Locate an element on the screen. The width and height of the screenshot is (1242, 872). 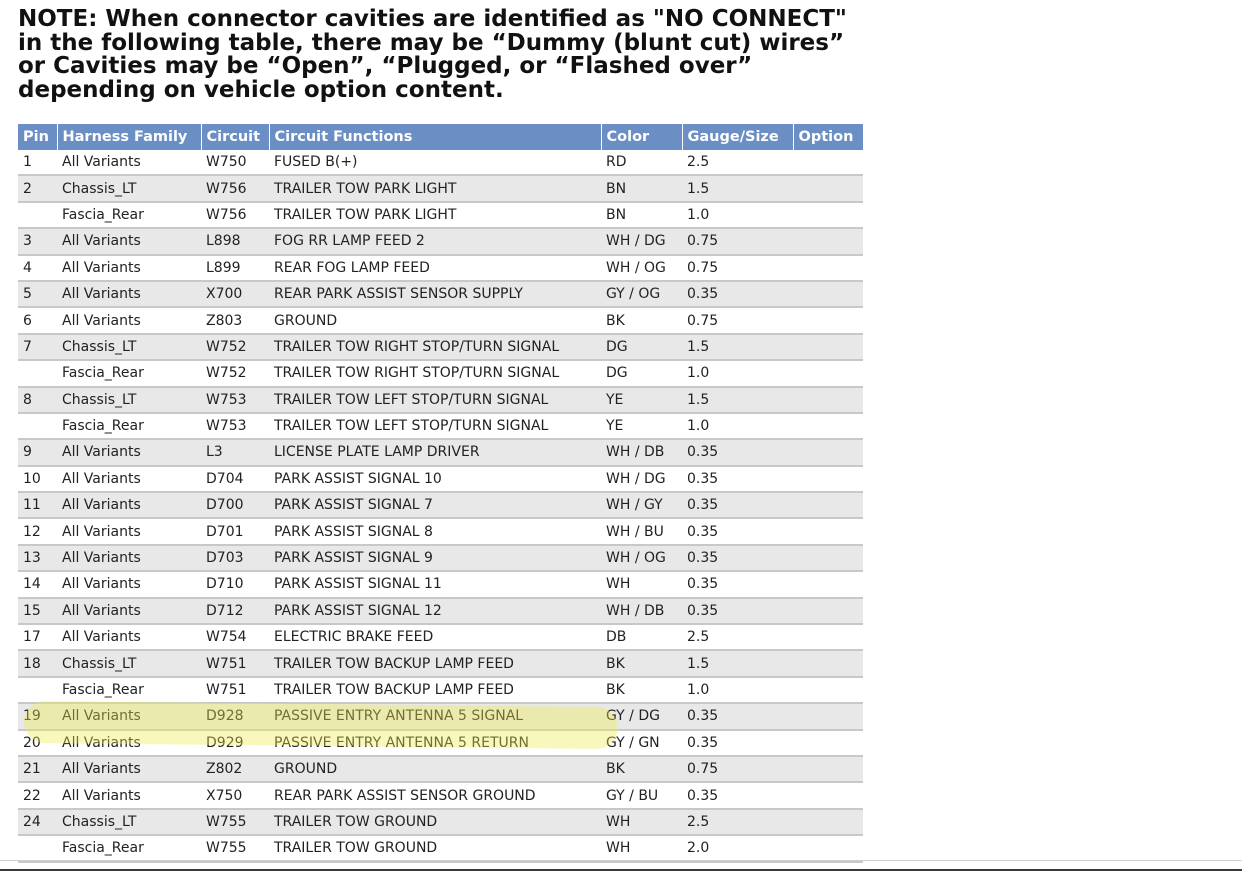
cell-pin: 19 is located at coordinates (37, 717).